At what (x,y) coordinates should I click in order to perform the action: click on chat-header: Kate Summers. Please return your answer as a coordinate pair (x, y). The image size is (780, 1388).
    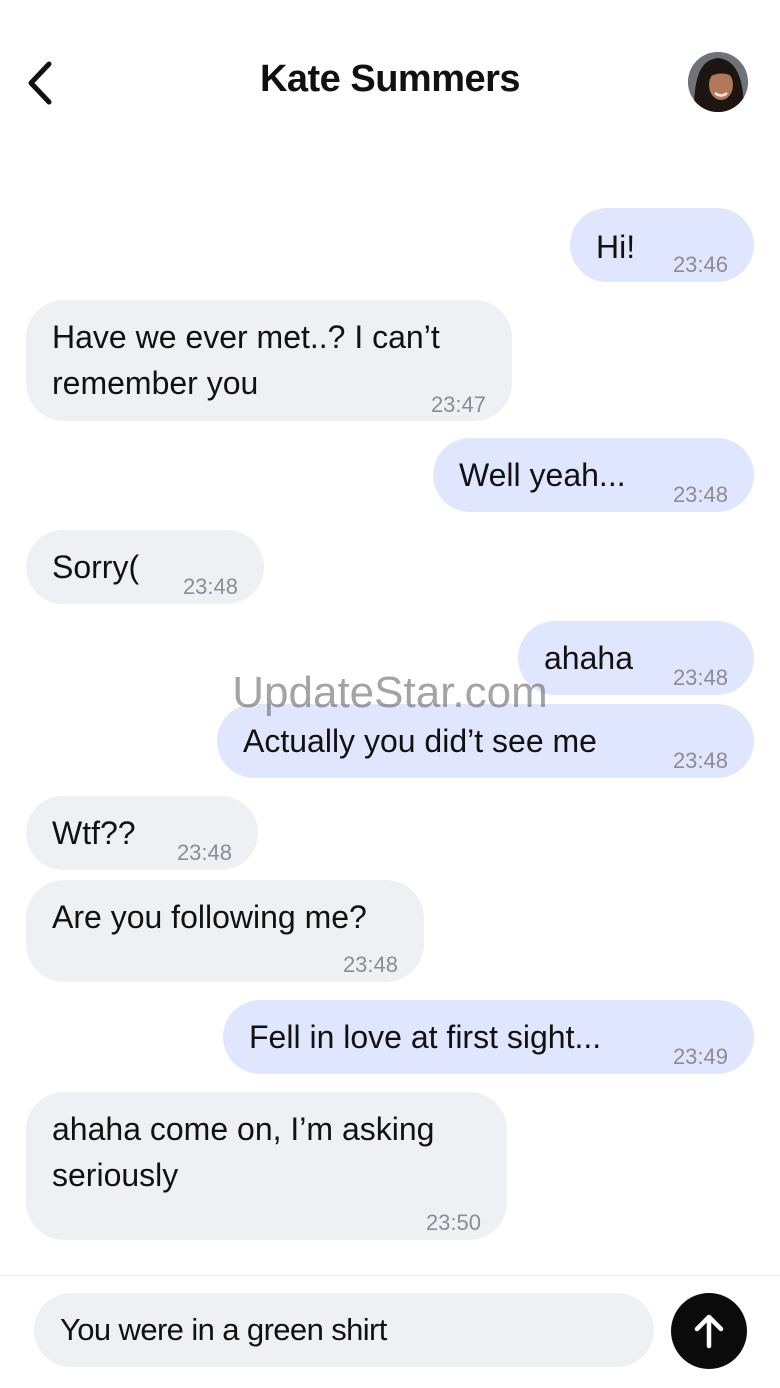
    Looking at the image, I should click on (390, 75).